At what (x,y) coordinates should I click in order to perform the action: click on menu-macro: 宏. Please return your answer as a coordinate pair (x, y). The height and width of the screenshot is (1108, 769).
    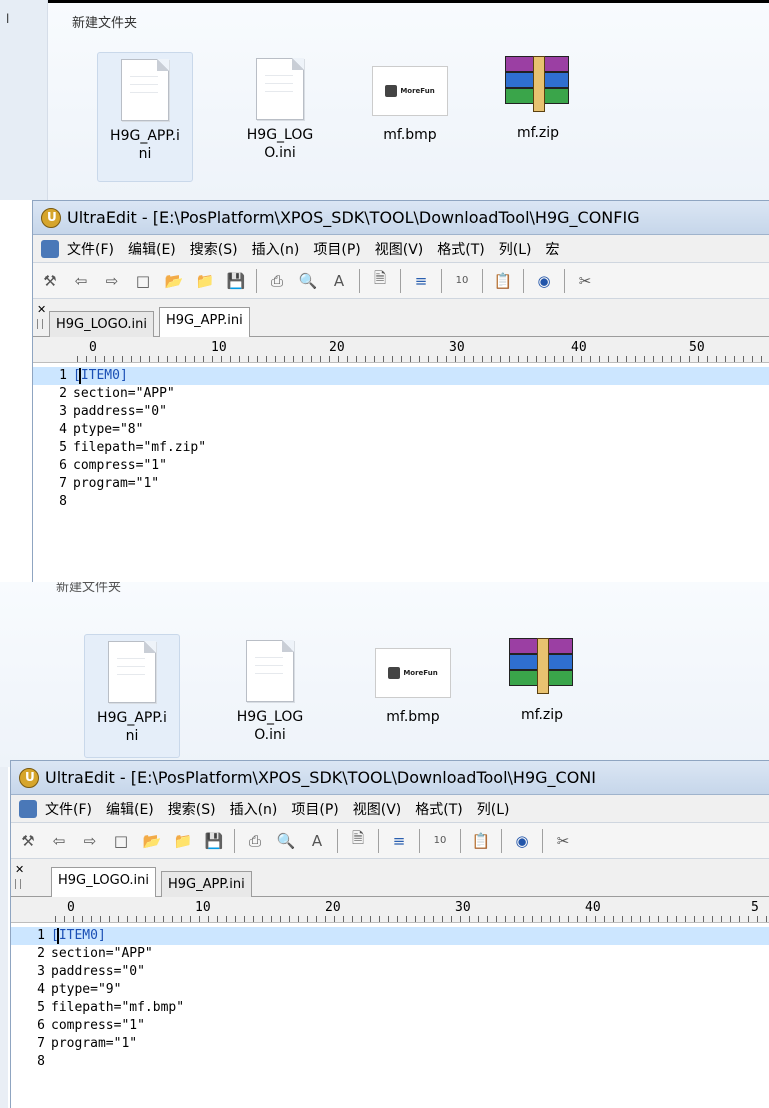
    Looking at the image, I should click on (552, 249).